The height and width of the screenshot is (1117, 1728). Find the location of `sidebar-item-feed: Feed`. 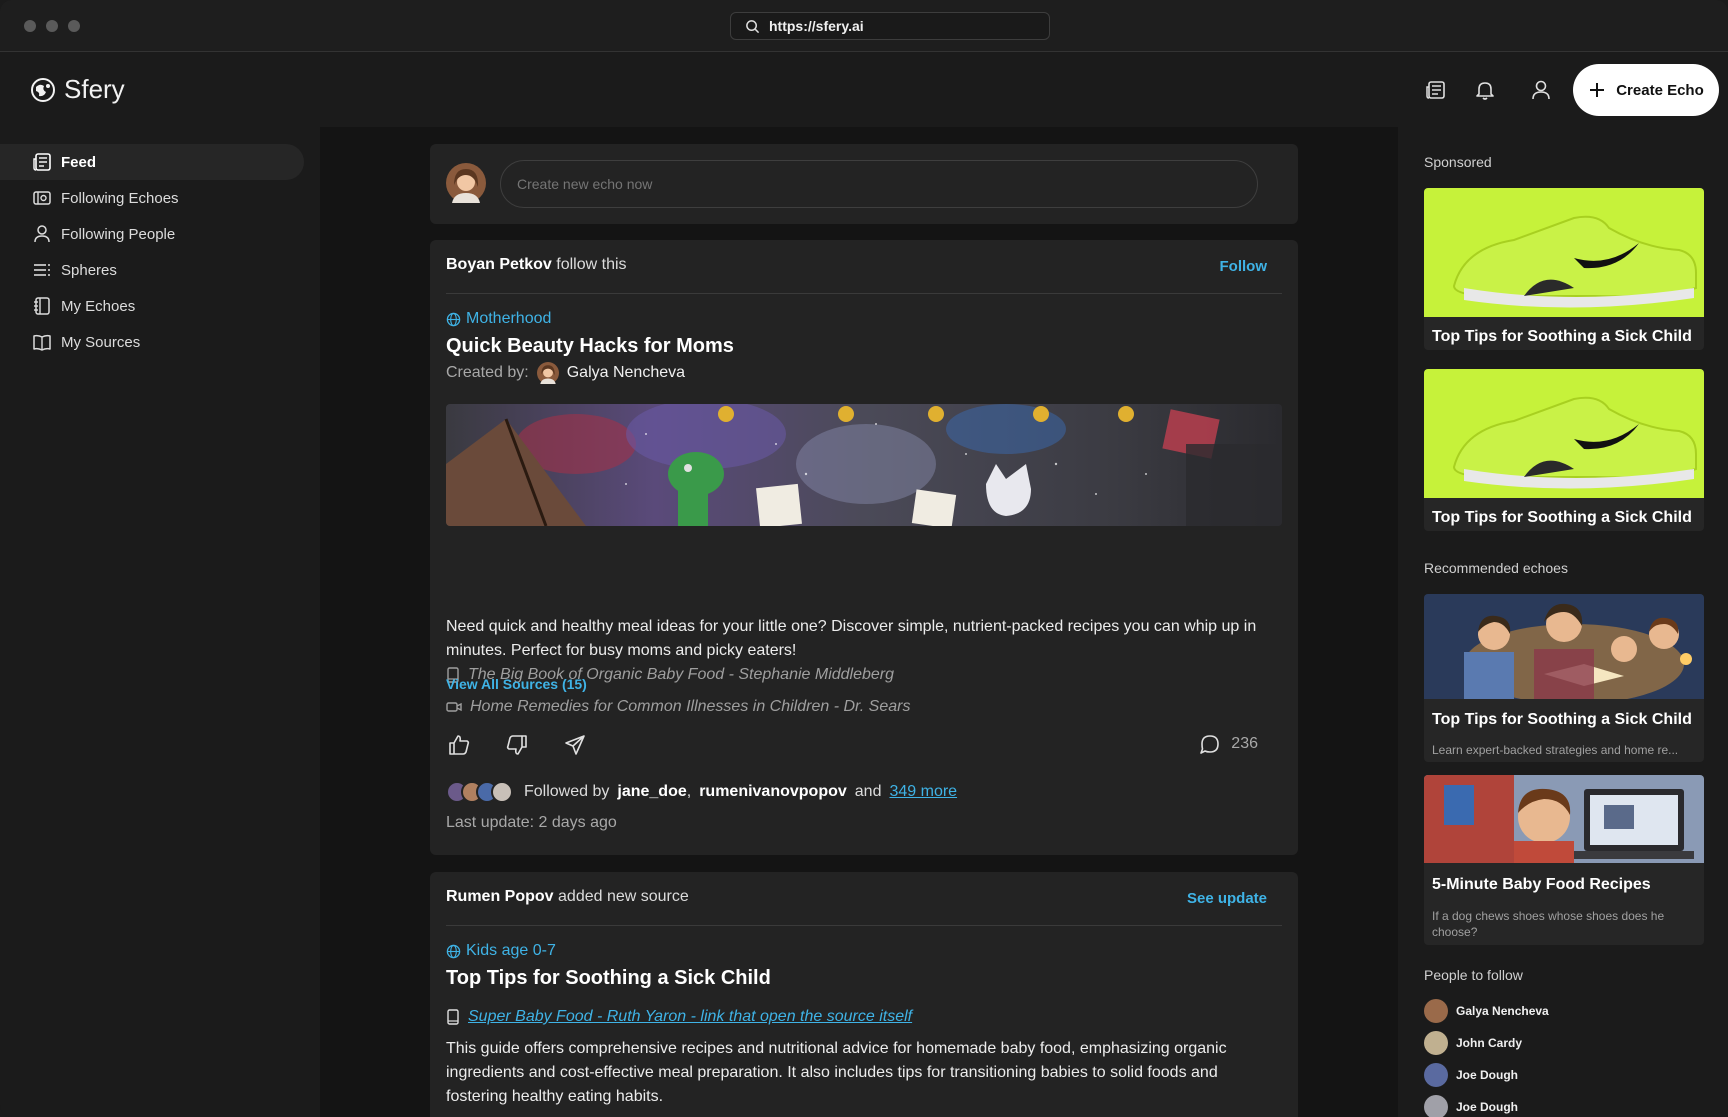

sidebar-item-feed: Feed is located at coordinates (152, 162).